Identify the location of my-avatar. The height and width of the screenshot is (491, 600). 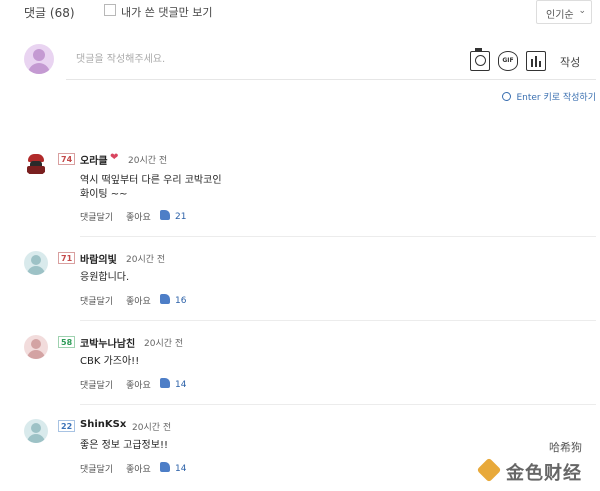
(39, 59).